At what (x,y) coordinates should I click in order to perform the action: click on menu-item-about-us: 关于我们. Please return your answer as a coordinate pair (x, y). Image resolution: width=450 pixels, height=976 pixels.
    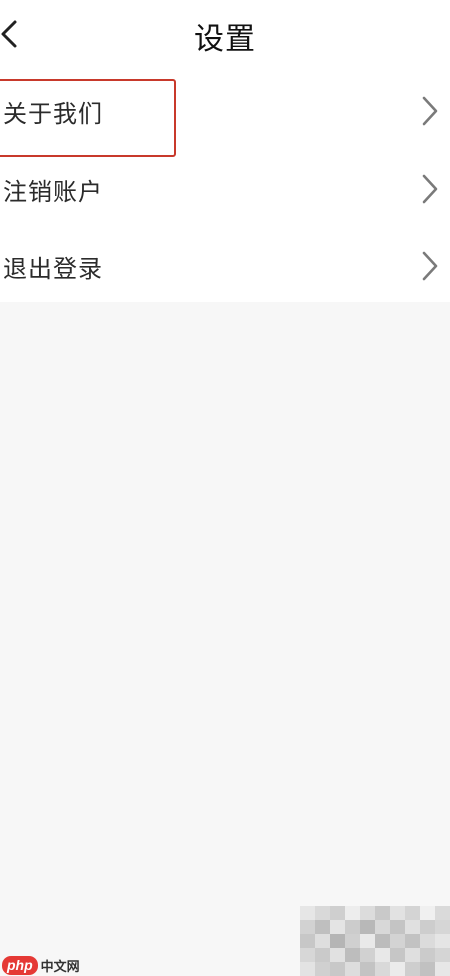
    Looking at the image, I should click on (225, 111).